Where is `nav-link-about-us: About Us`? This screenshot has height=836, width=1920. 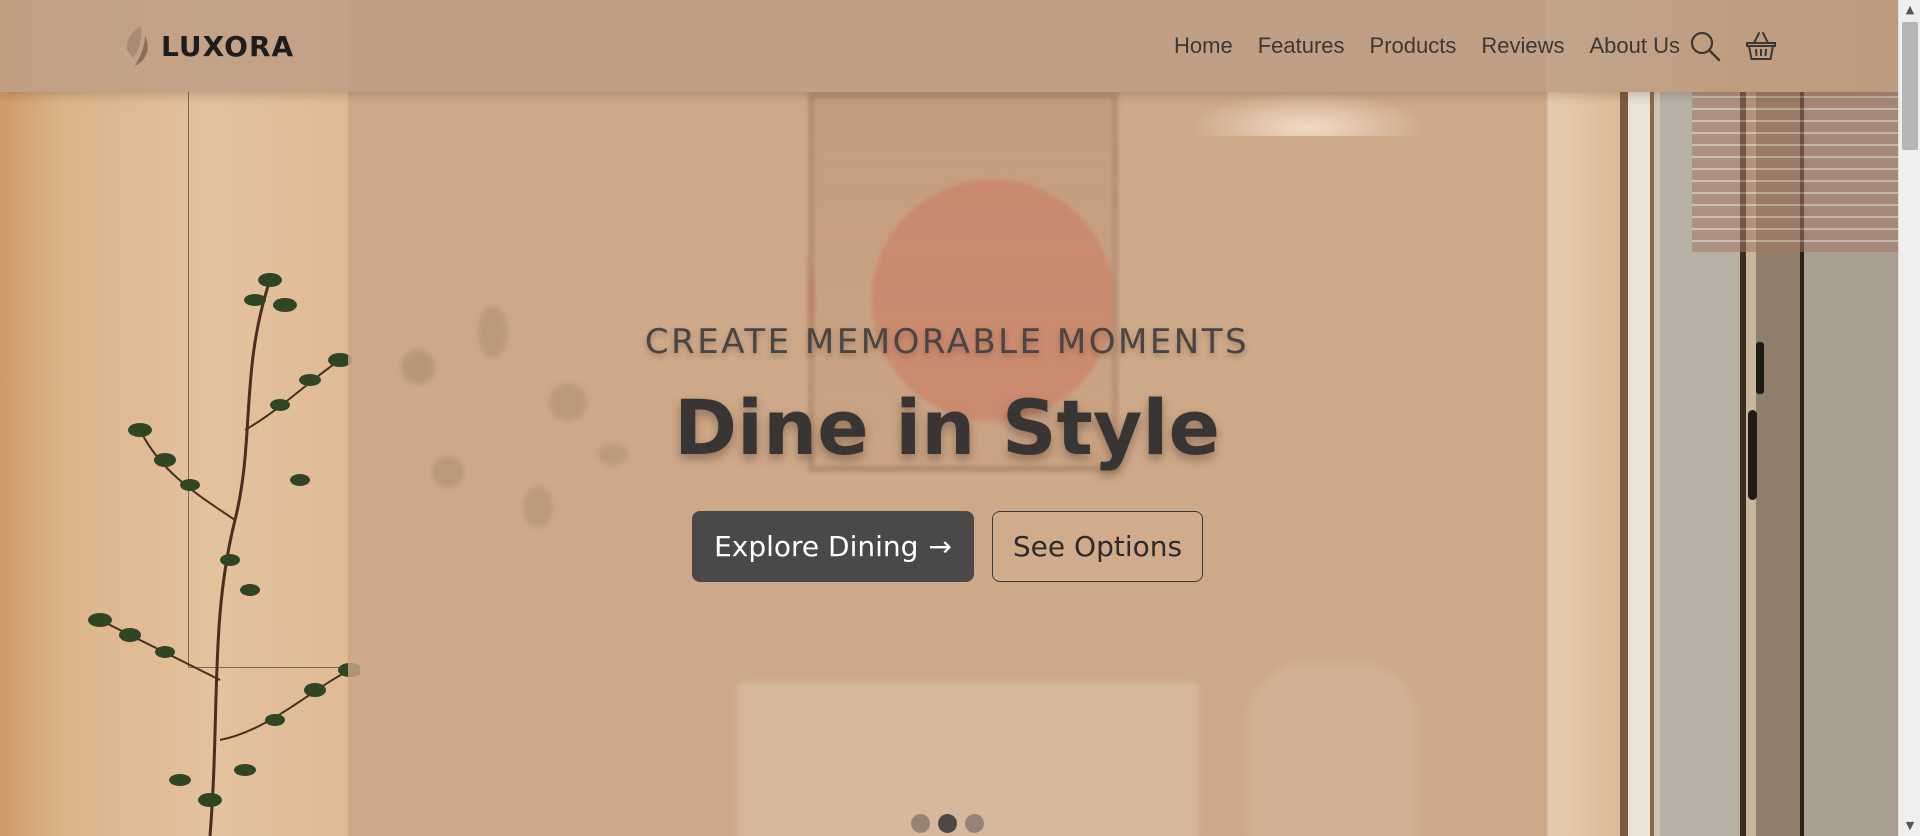
nav-link-about-us: About Us is located at coordinates (1635, 46).